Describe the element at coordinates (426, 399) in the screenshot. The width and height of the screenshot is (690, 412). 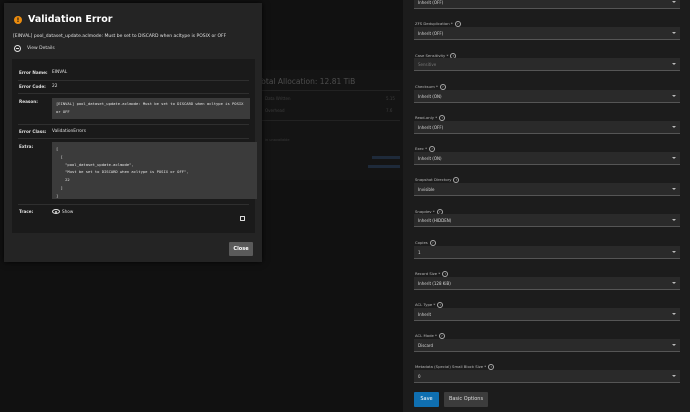
I see `save-button: Save` at that location.